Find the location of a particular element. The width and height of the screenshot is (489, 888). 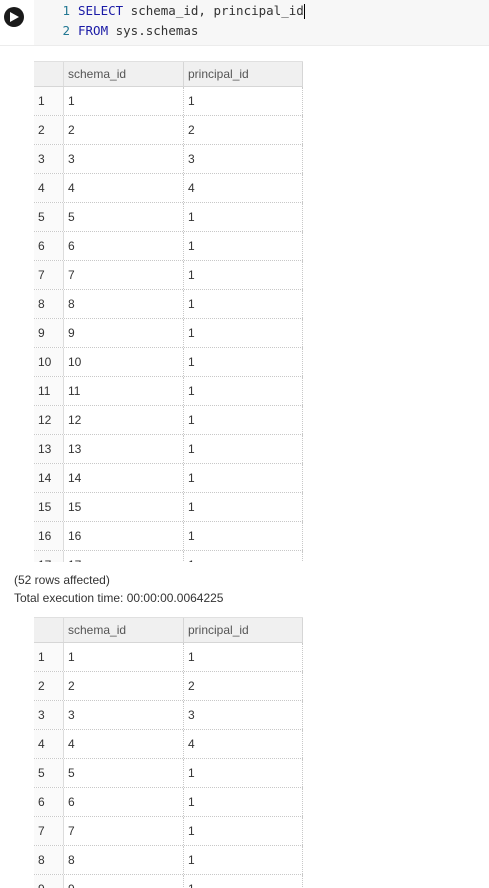

table-row: 17171 is located at coordinates (168, 556).